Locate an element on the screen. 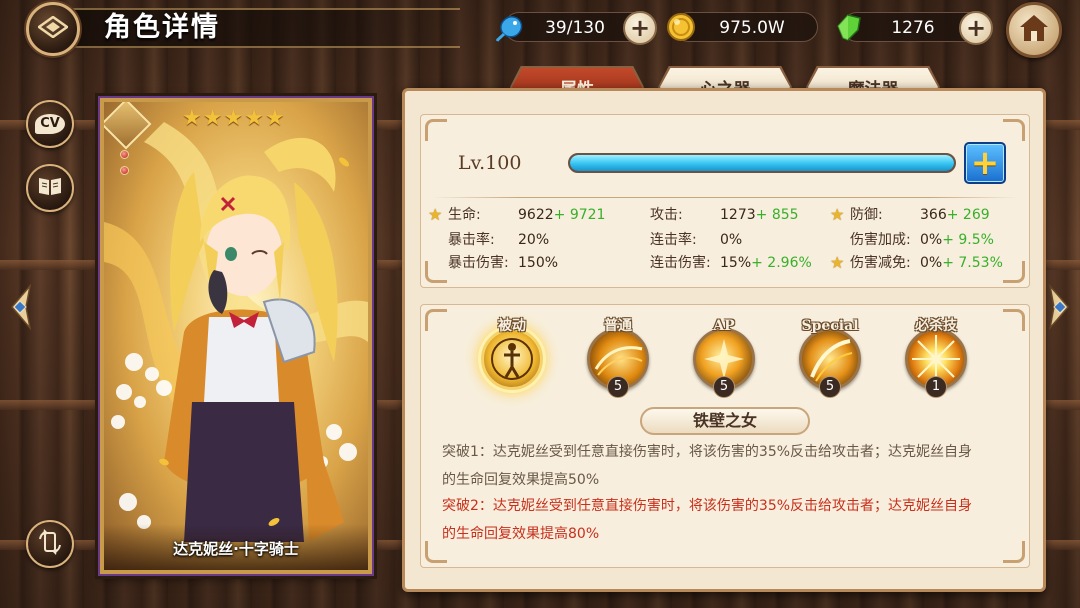 The height and width of the screenshot is (608, 1080). home-button is located at coordinates (1034, 30).